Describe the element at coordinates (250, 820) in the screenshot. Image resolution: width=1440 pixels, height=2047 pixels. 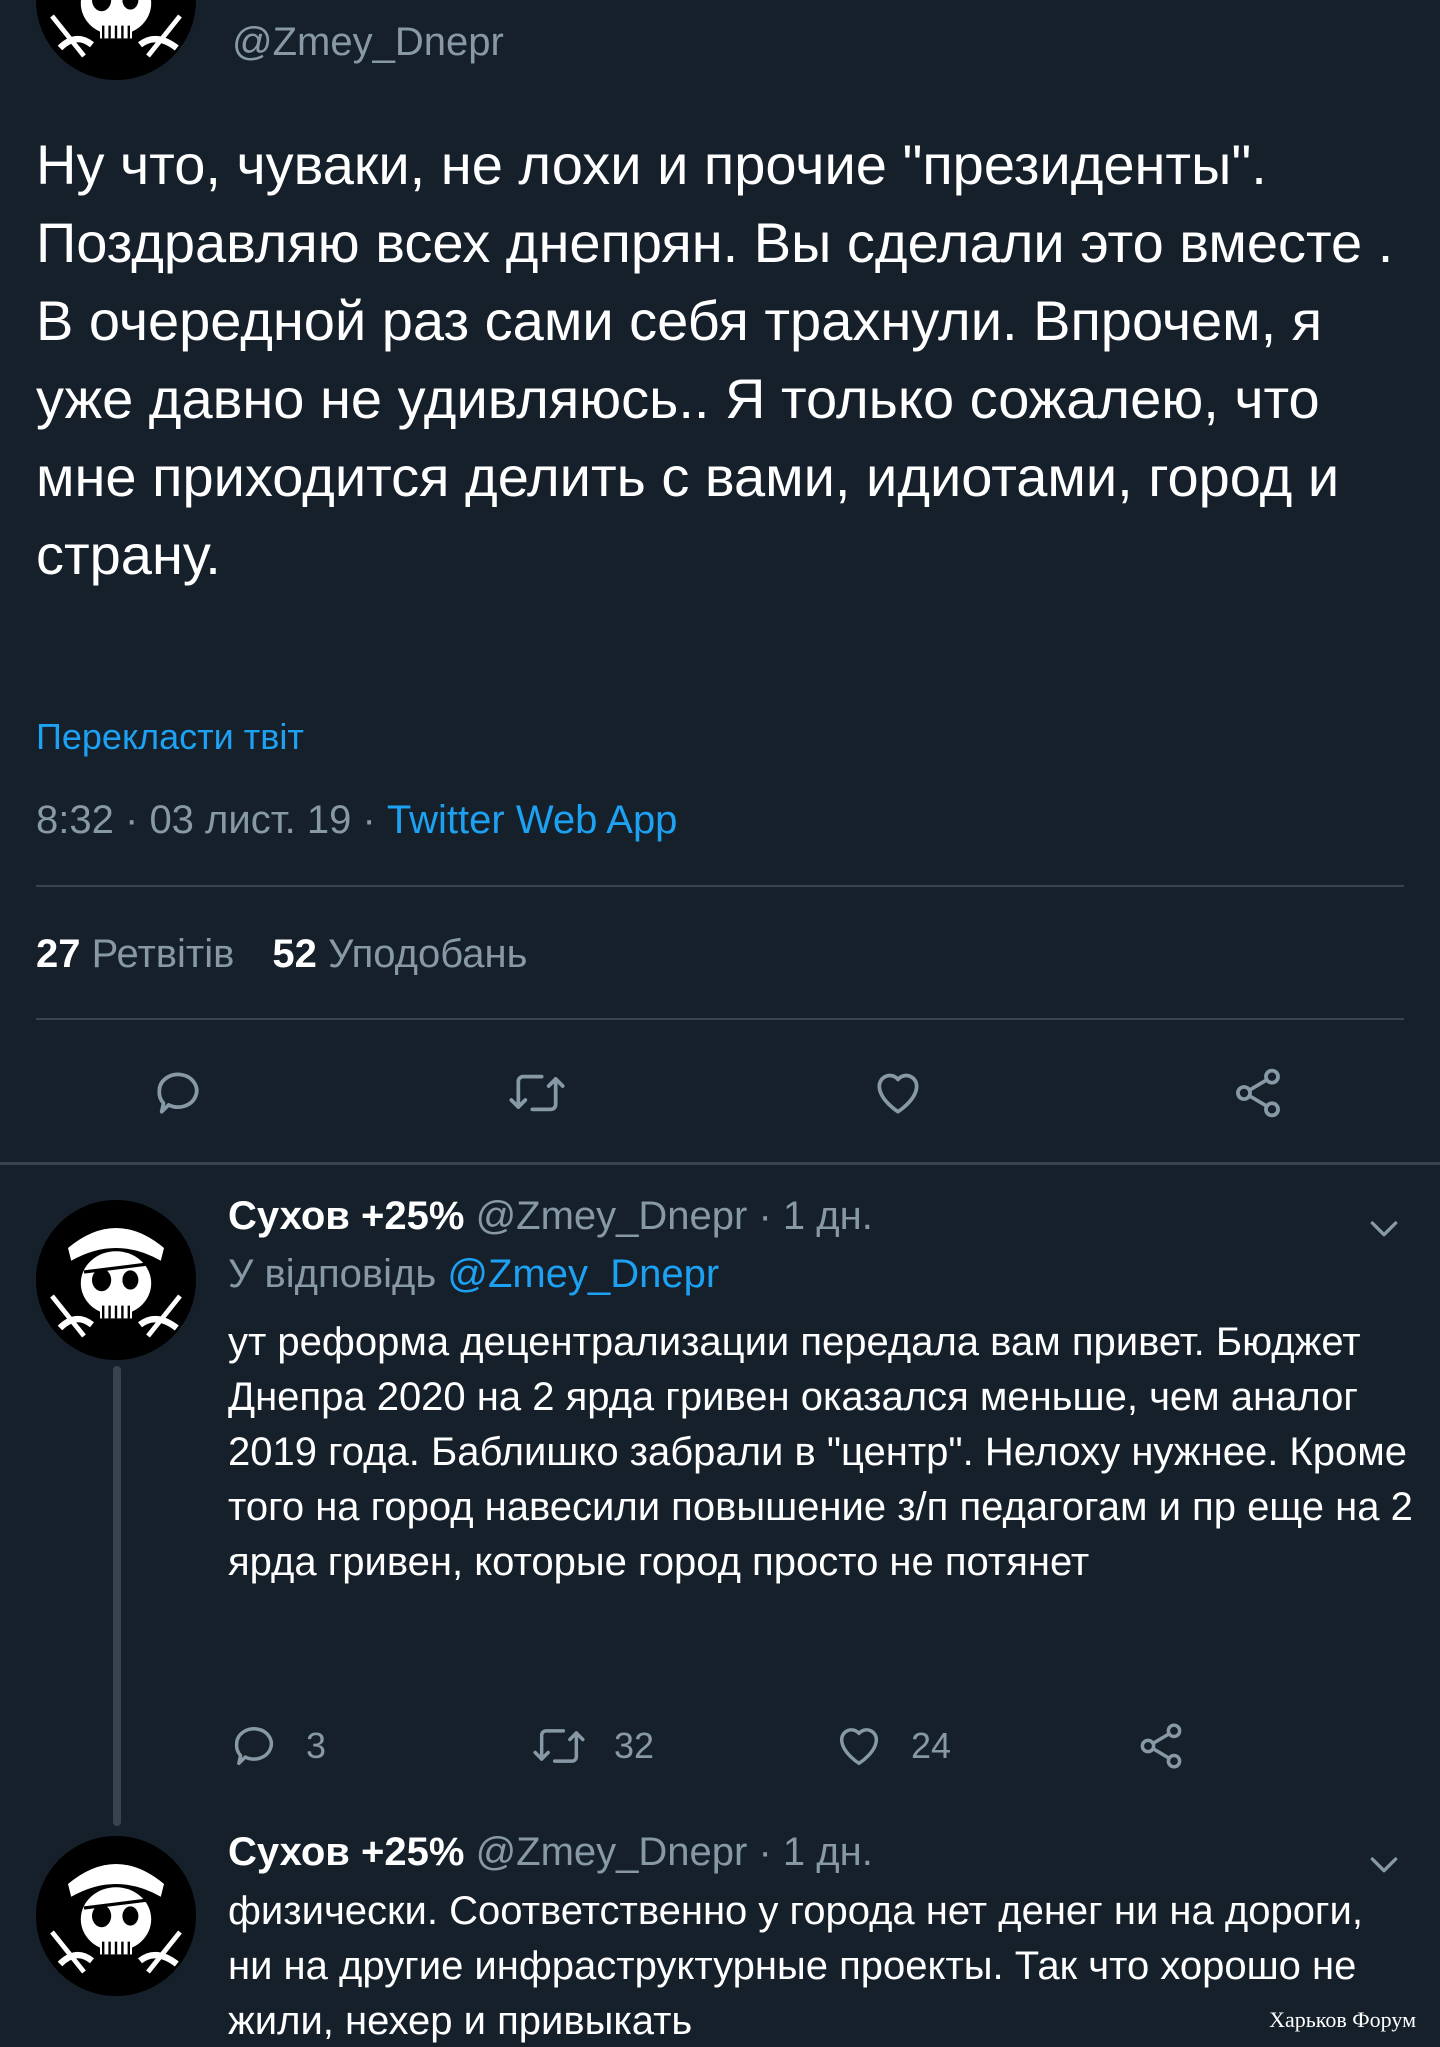
I see `tweet-date: 03 лист. 19` at that location.